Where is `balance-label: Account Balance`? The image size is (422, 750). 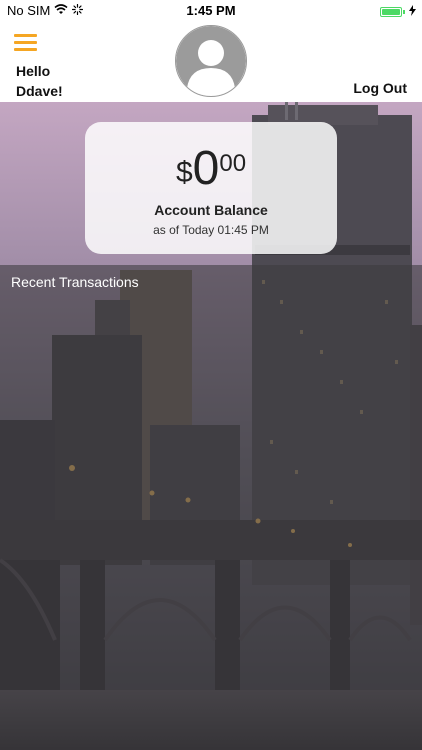
balance-label: Account Balance is located at coordinates (211, 210).